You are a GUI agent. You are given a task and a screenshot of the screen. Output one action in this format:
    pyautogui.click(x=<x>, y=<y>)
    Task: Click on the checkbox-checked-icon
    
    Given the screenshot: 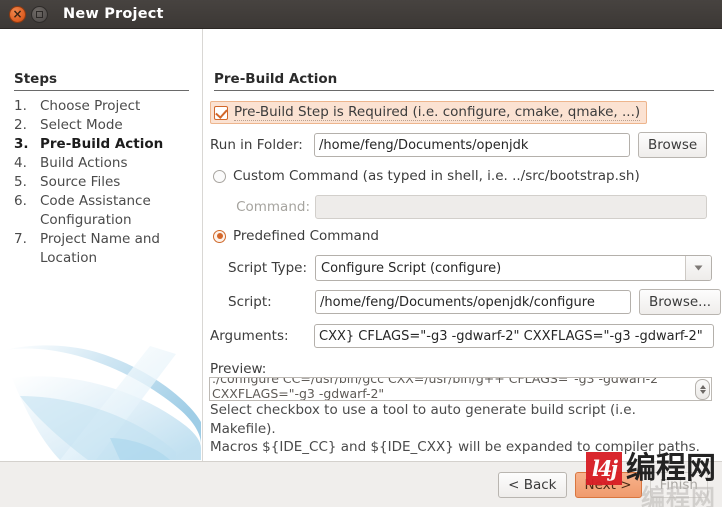 What is the action you would take?
    pyautogui.click(x=221, y=112)
    